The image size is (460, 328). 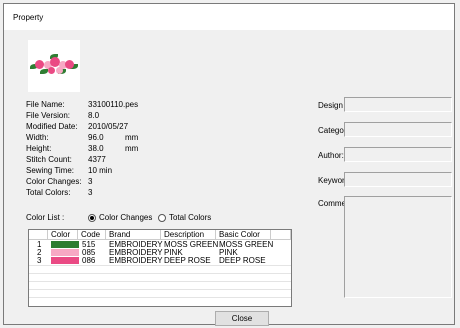 I want to click on author-label: Author:, so click(x=331, y=155).